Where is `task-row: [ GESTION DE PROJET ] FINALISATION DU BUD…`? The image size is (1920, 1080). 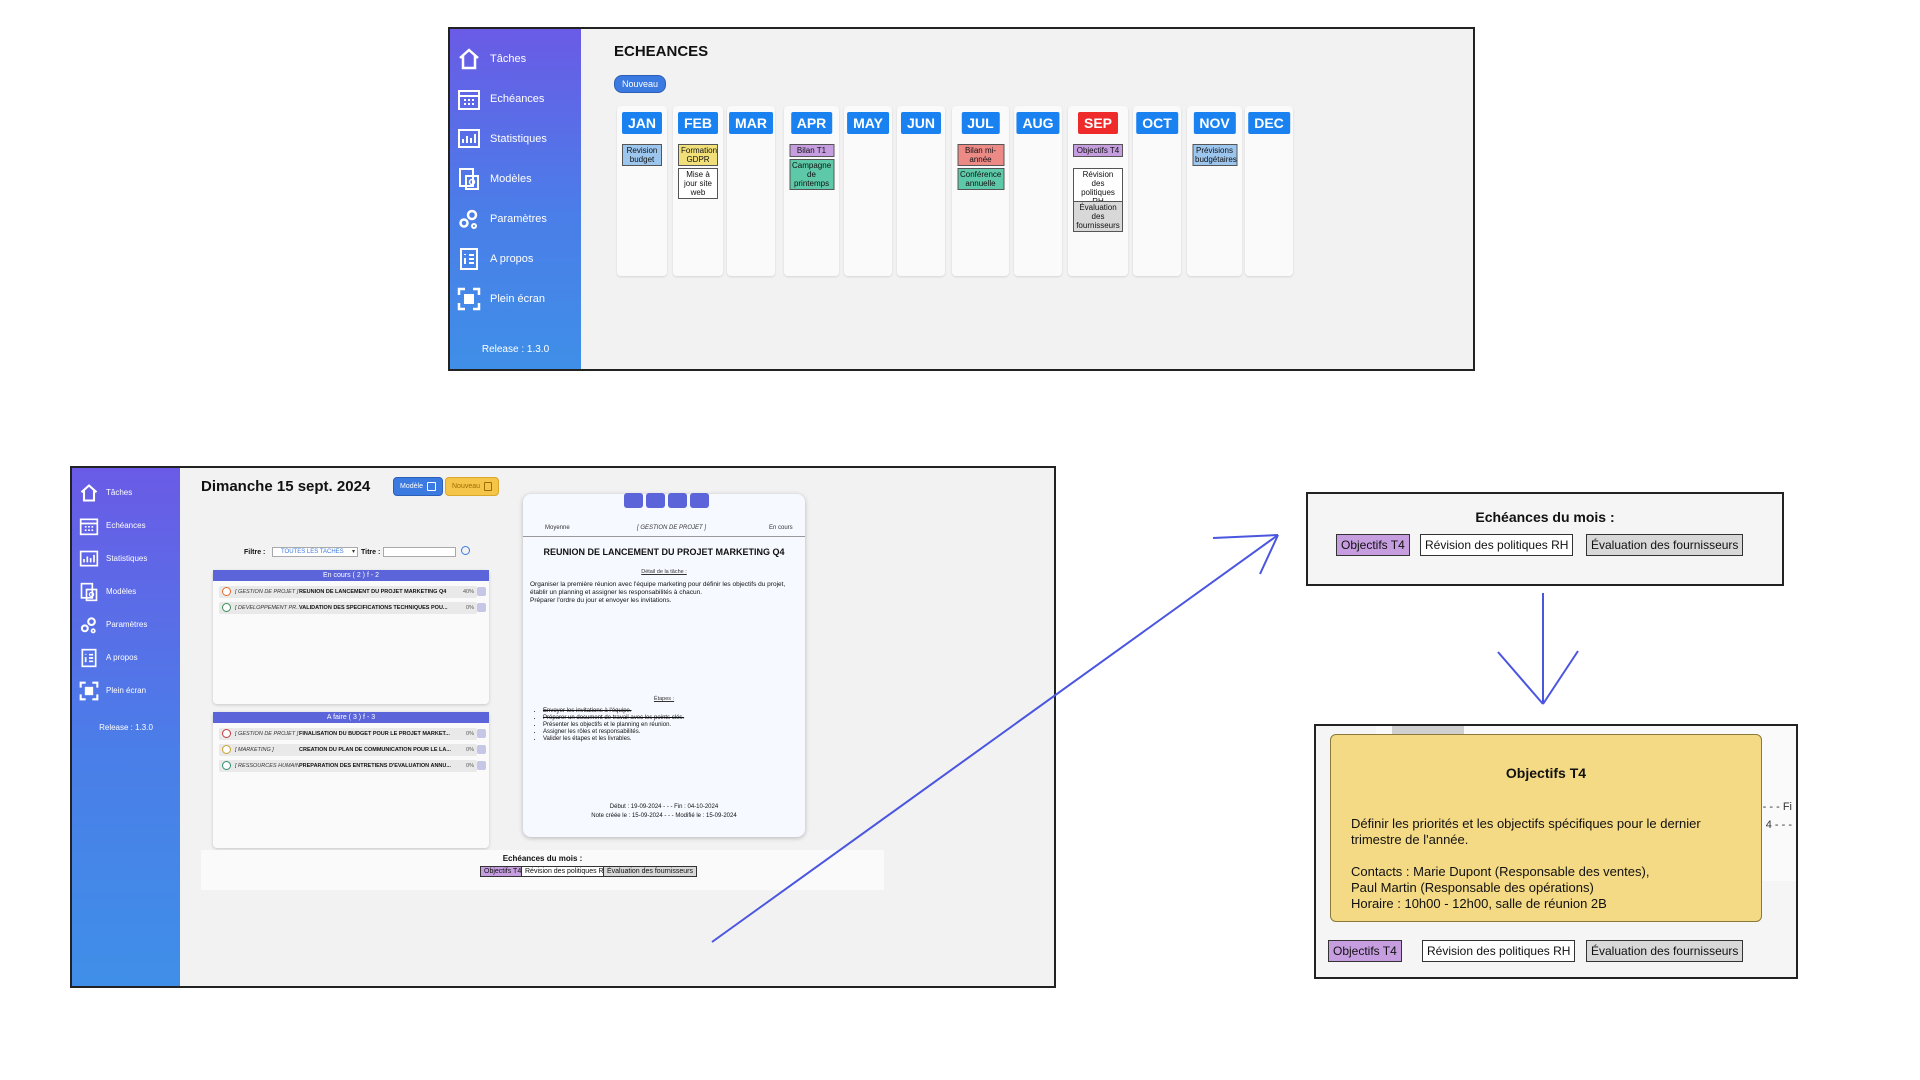 task-row: [ GESTION DE PROJET ] FINALISATION DU BUD… is located at coordinates (352, 734).